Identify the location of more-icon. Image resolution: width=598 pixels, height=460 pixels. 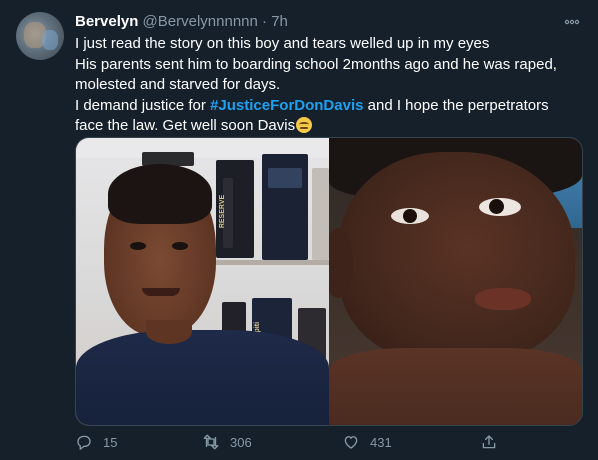
(572, 22).